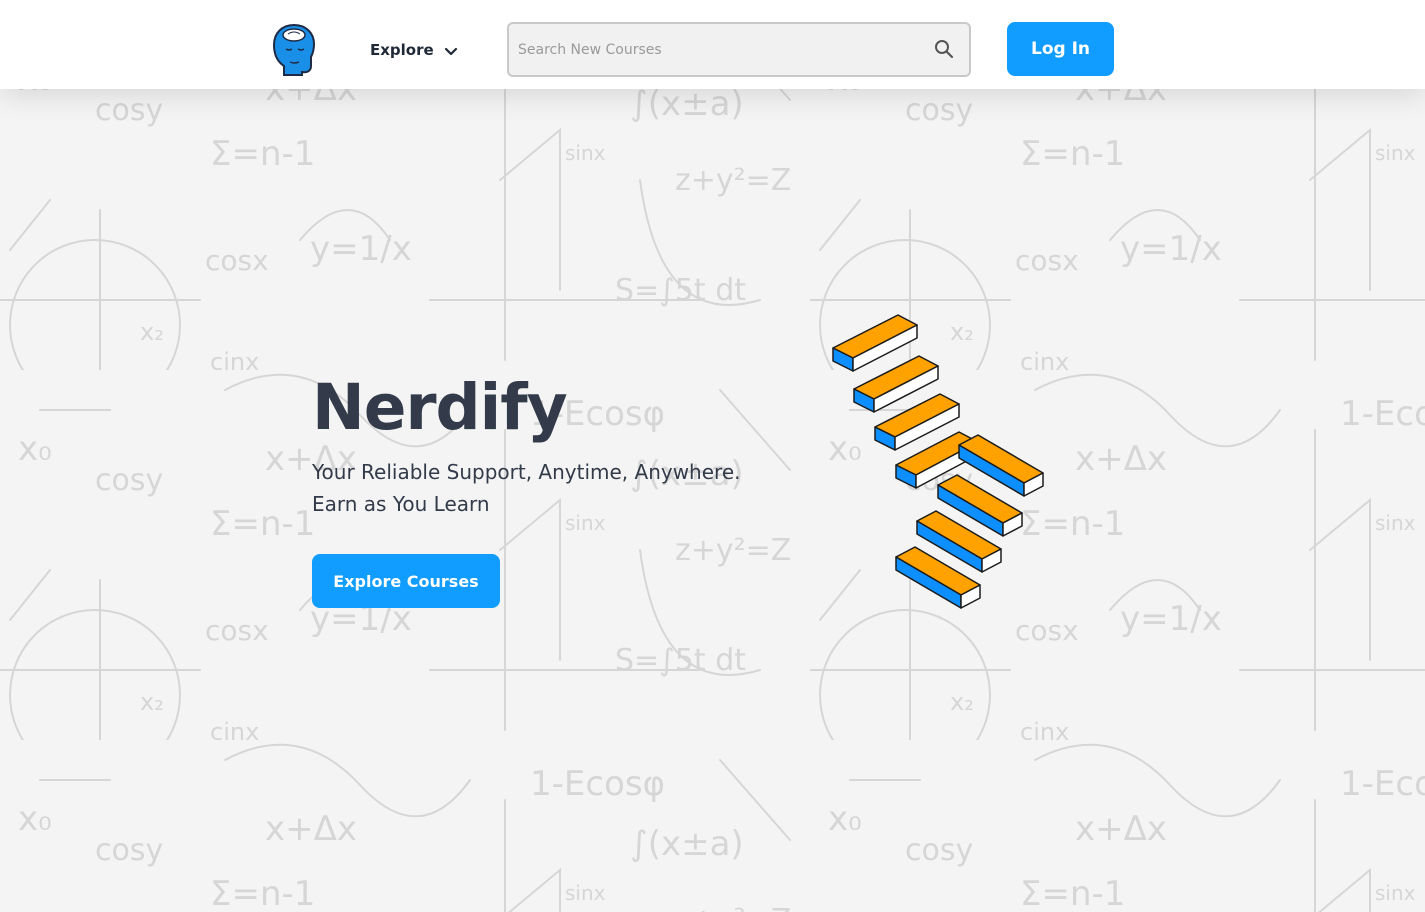 The width and height of the screenshot is (1425, 912). What do you see at coordinates (938, 461) in the screenshot?
I see `staircase-illustration-icon` at bounding box center [938, 461].